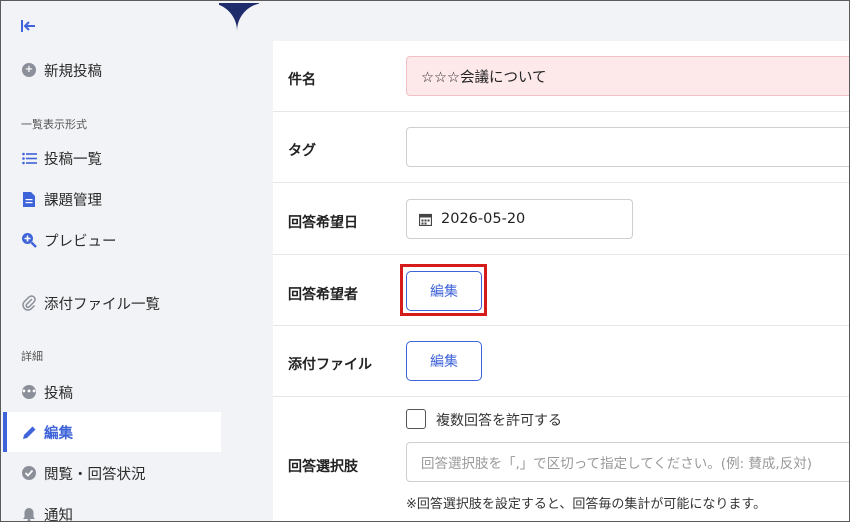 The image size is (850, 522). I want to click on plus-circle-icon: +, so click(29, 70).